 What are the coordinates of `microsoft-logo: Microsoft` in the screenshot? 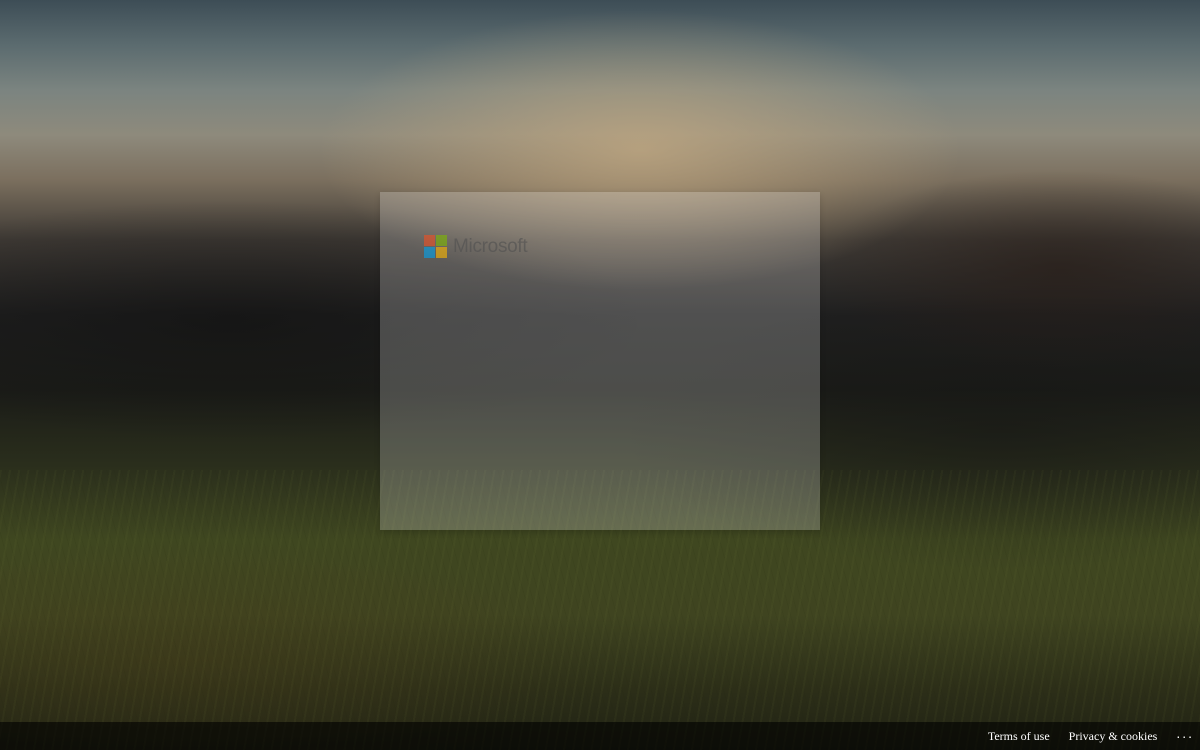 It's located at (476, 246).